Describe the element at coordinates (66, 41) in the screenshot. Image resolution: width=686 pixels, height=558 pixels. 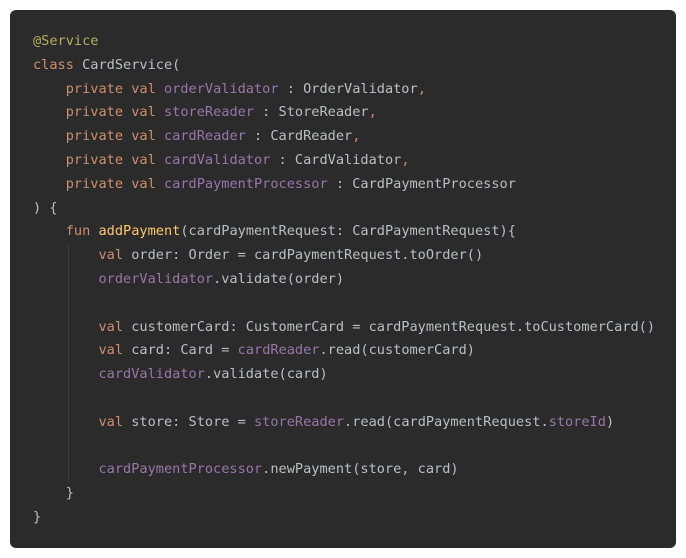
I see `code-token-annotation: @Service` at that location.